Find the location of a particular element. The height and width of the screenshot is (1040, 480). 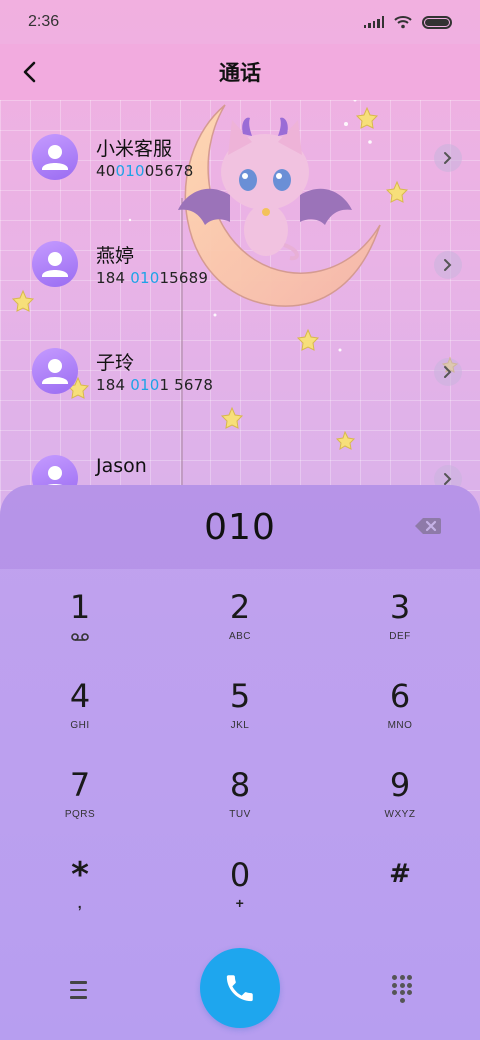

voicemail-icon is located at coordinates (80, 636).